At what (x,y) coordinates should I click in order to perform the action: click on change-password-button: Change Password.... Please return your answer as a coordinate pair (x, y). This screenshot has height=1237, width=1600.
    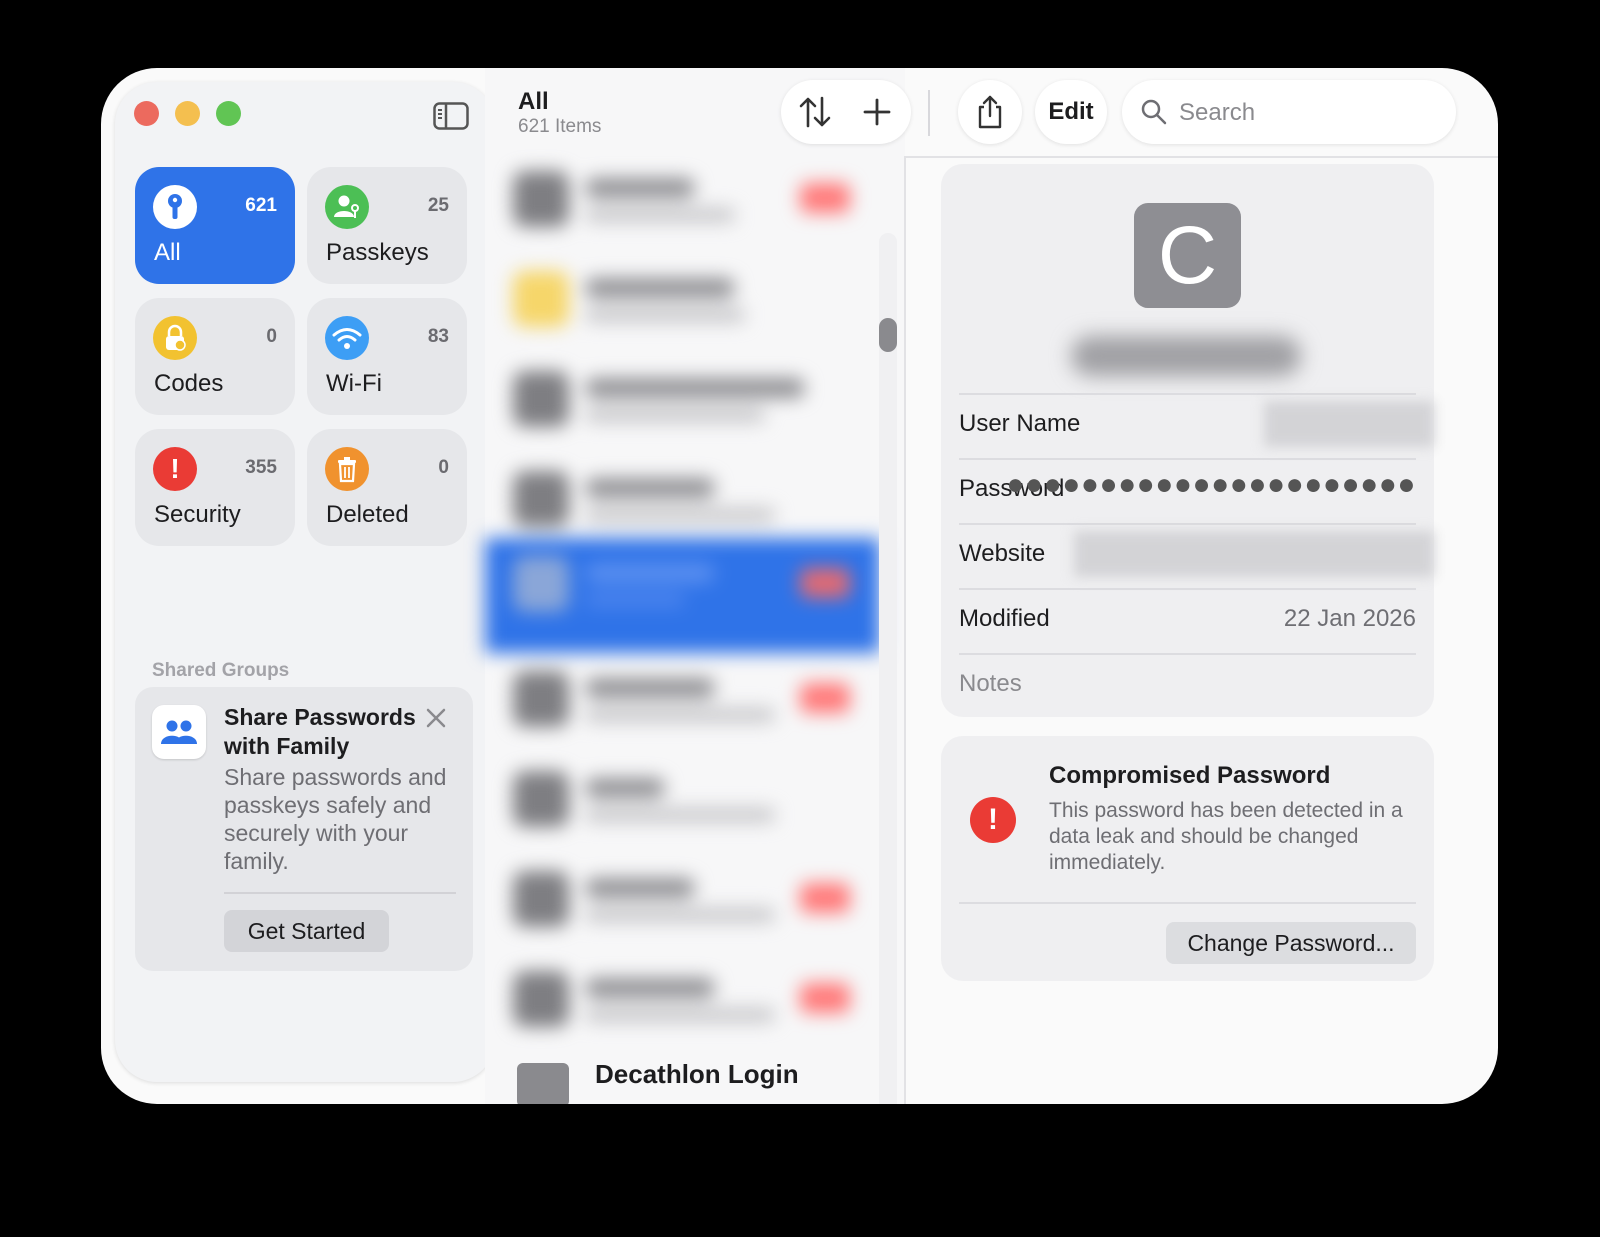
    Looking at the image, I should click on (1291, 943).